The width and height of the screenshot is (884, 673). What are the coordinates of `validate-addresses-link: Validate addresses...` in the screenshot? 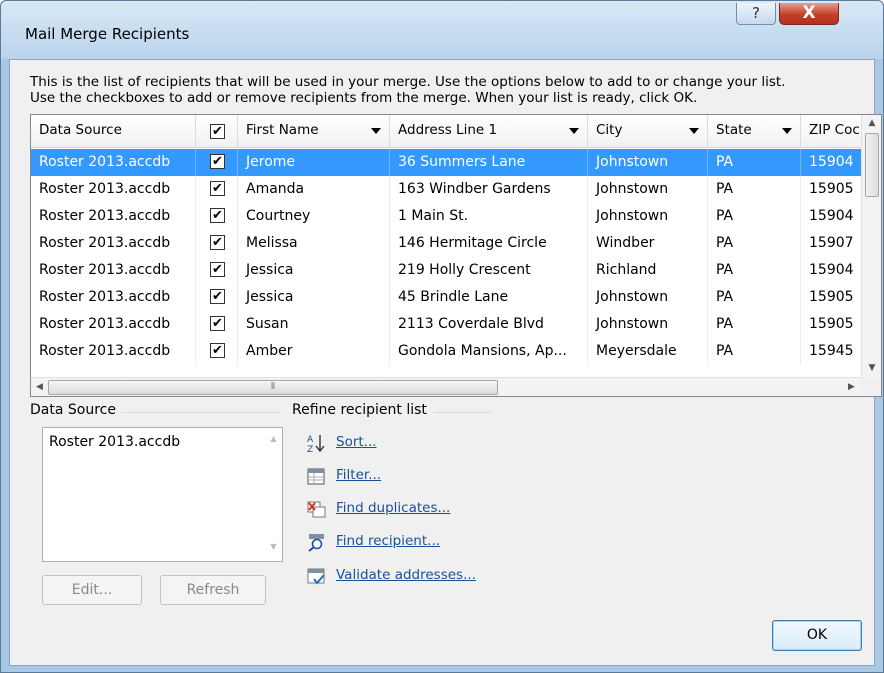 It's located at (406, 575).